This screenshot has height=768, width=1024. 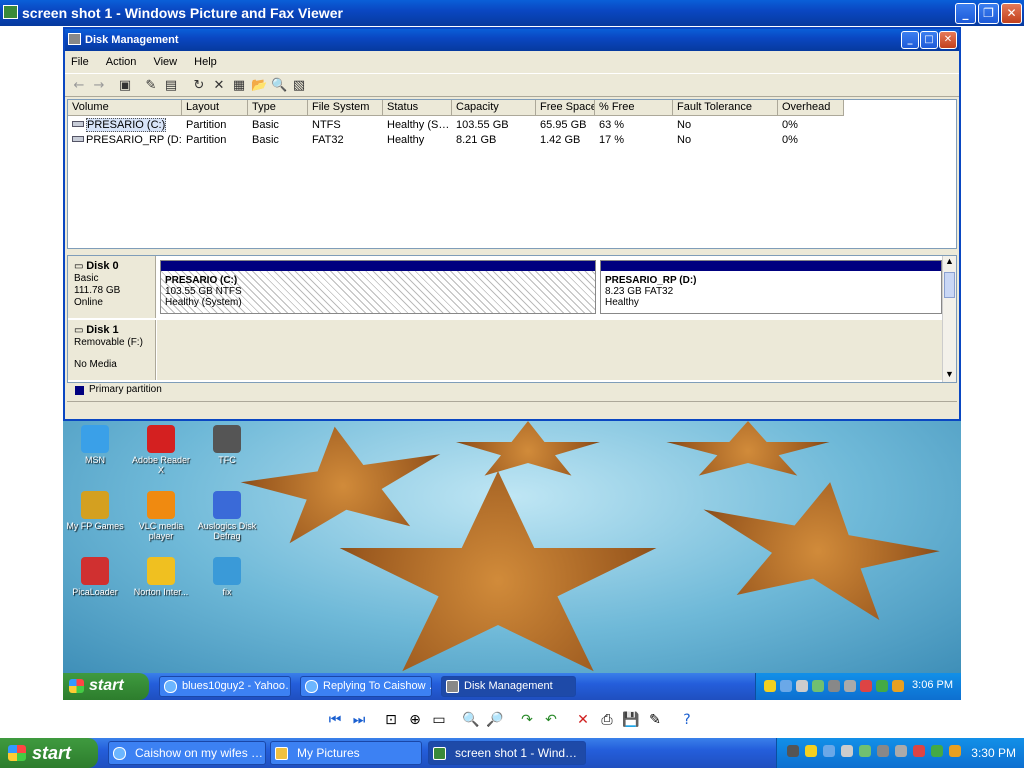 I want to click on scroll-down-icon: ▼, so click(x=949, y=375).